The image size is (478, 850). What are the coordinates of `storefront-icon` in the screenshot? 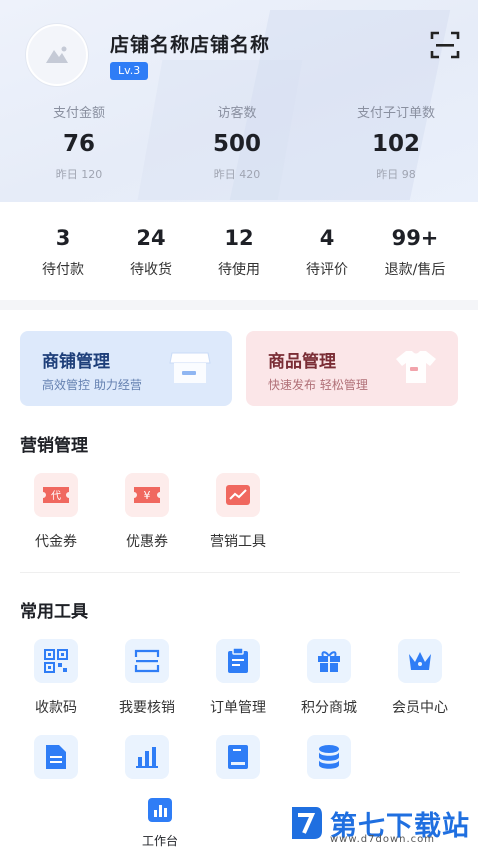 It's located at (190, 367).